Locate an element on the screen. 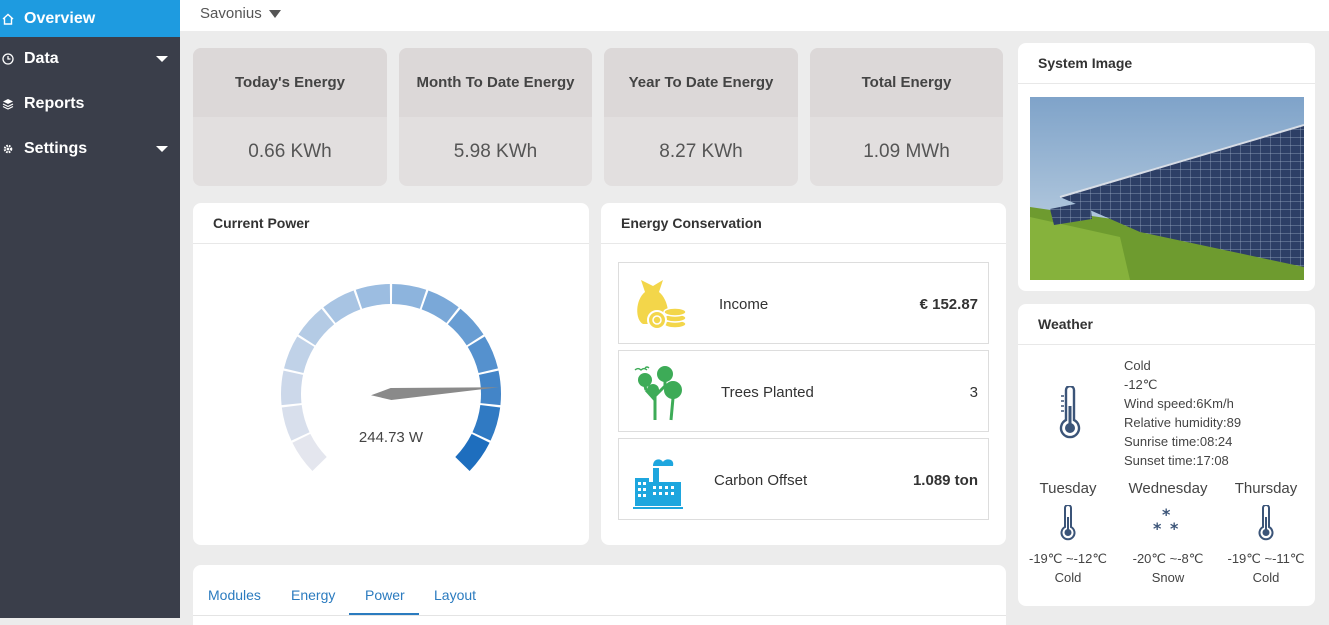  tabs-divider is located at coordinates (599, 615).